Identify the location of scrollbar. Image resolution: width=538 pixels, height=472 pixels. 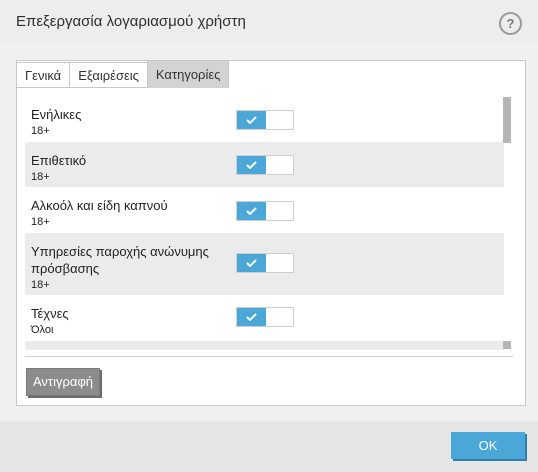
(507, 223).